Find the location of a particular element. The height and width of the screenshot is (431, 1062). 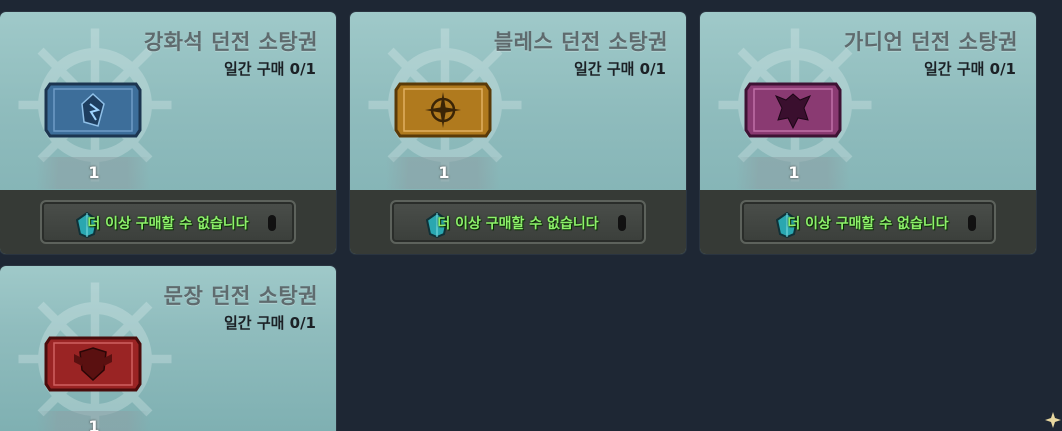

dragon-ticket-icon is located at coordinates (793, 110).